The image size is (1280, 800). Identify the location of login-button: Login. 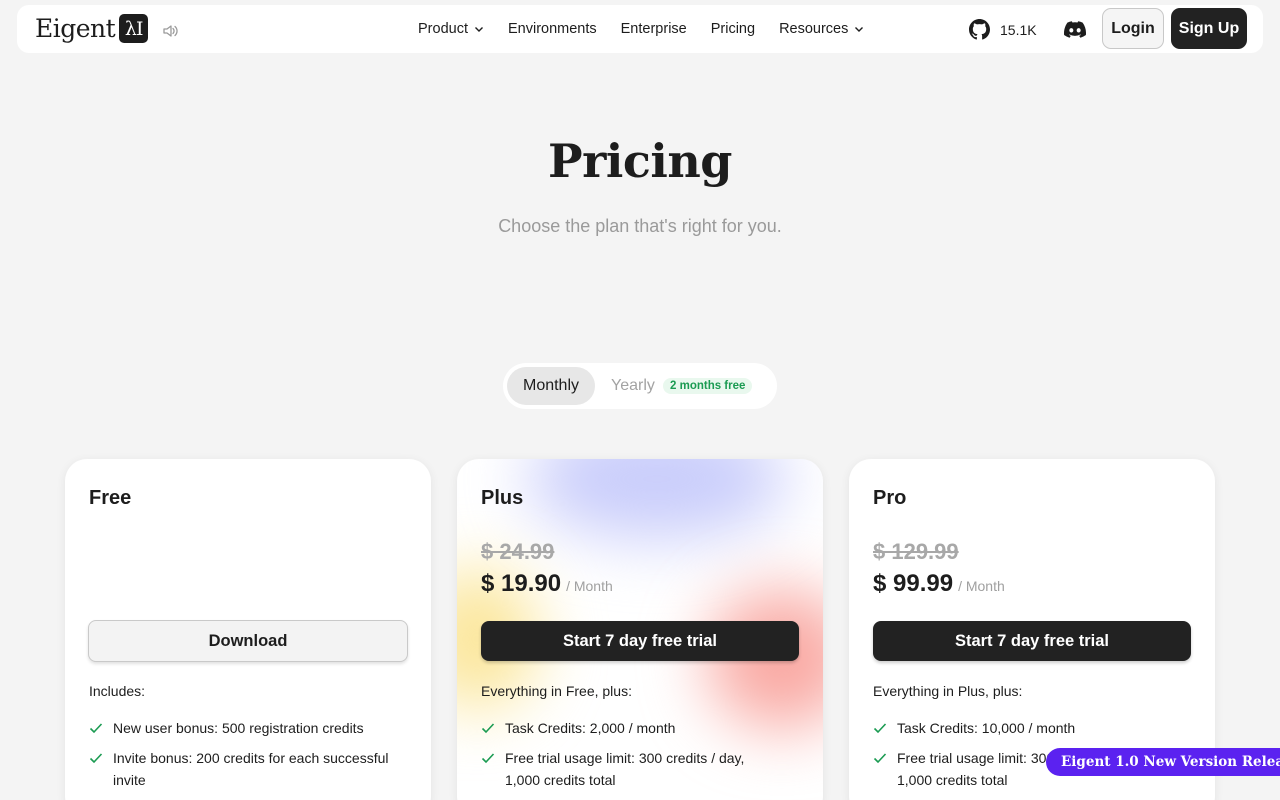
(1133, 28).